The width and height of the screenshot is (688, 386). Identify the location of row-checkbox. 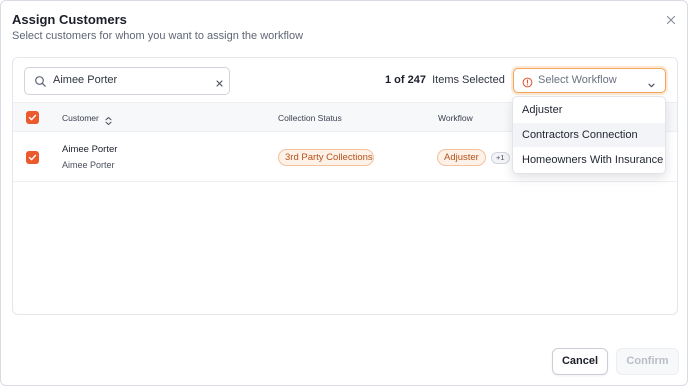
(32, 157).